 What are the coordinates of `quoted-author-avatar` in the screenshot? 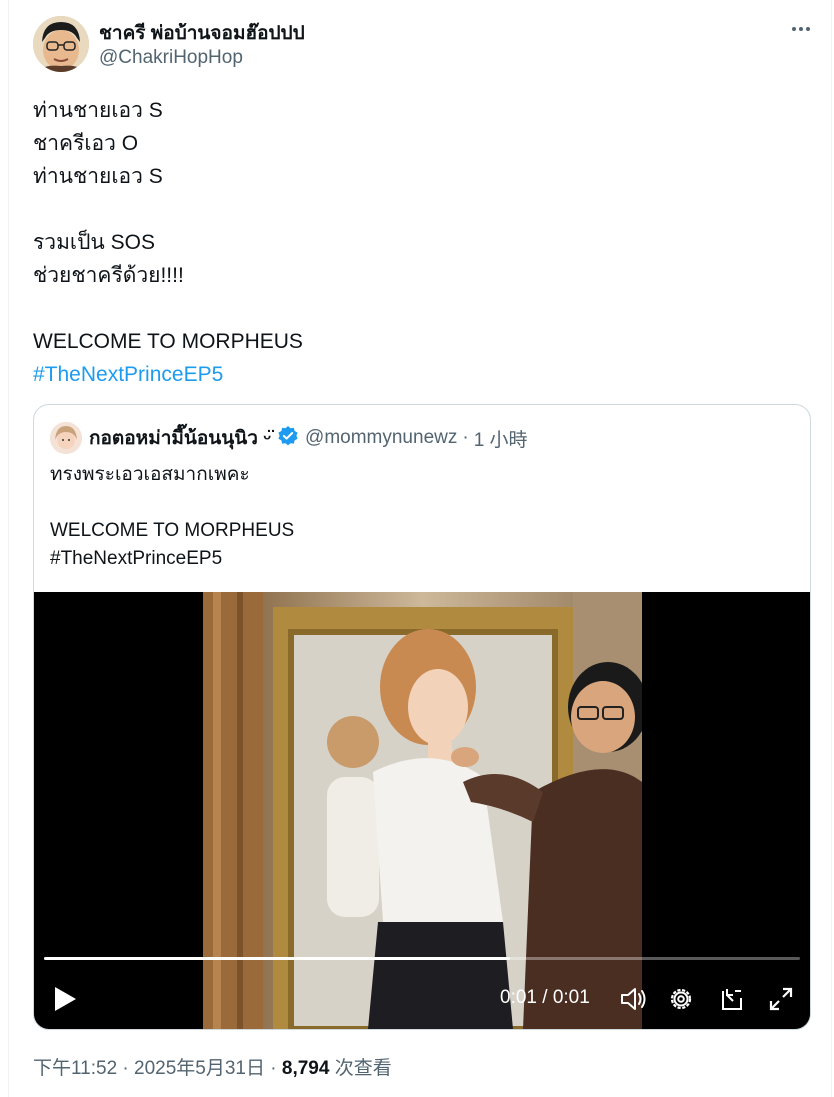 It's located at (66, 438).